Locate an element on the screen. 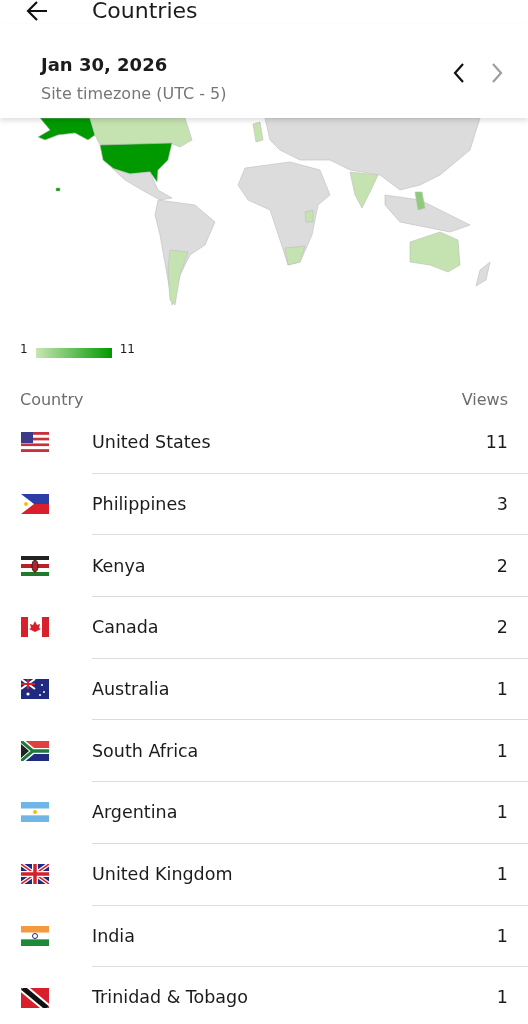 Image resolution: width=528 pixels, height=1024 pixels. country-name: Australia is located at coordinates (131, 689).